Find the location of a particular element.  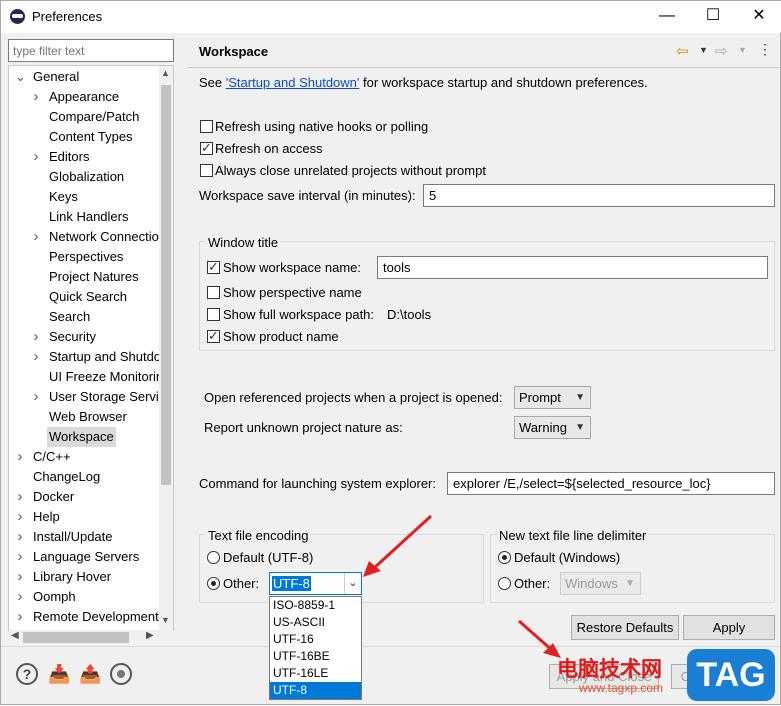

watermark-badge: TAG is located at coordinates (731, 675).